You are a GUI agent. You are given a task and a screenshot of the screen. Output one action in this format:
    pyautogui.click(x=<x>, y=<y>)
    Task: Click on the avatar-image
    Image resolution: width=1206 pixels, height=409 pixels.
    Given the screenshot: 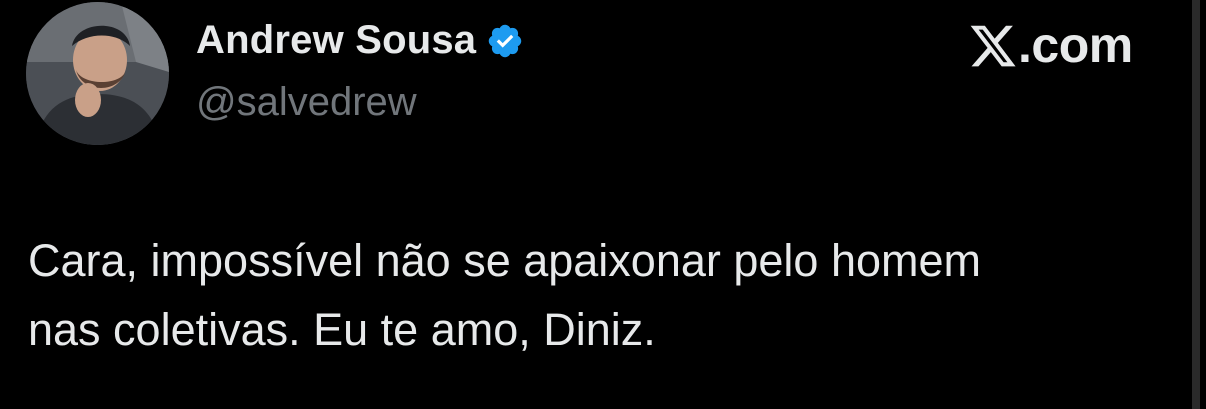 What is the action you would take?
    pyautogui.click(x=97, y=73)
    